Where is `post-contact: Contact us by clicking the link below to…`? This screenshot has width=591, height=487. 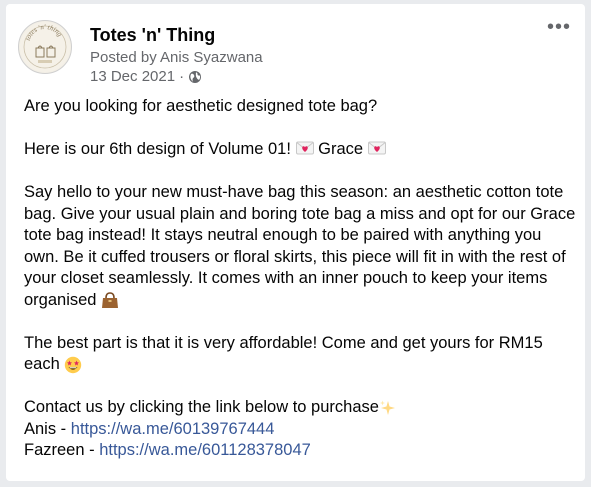 post-contact: Contact us by clicking the link below to… is located at coordinates (302, 429).